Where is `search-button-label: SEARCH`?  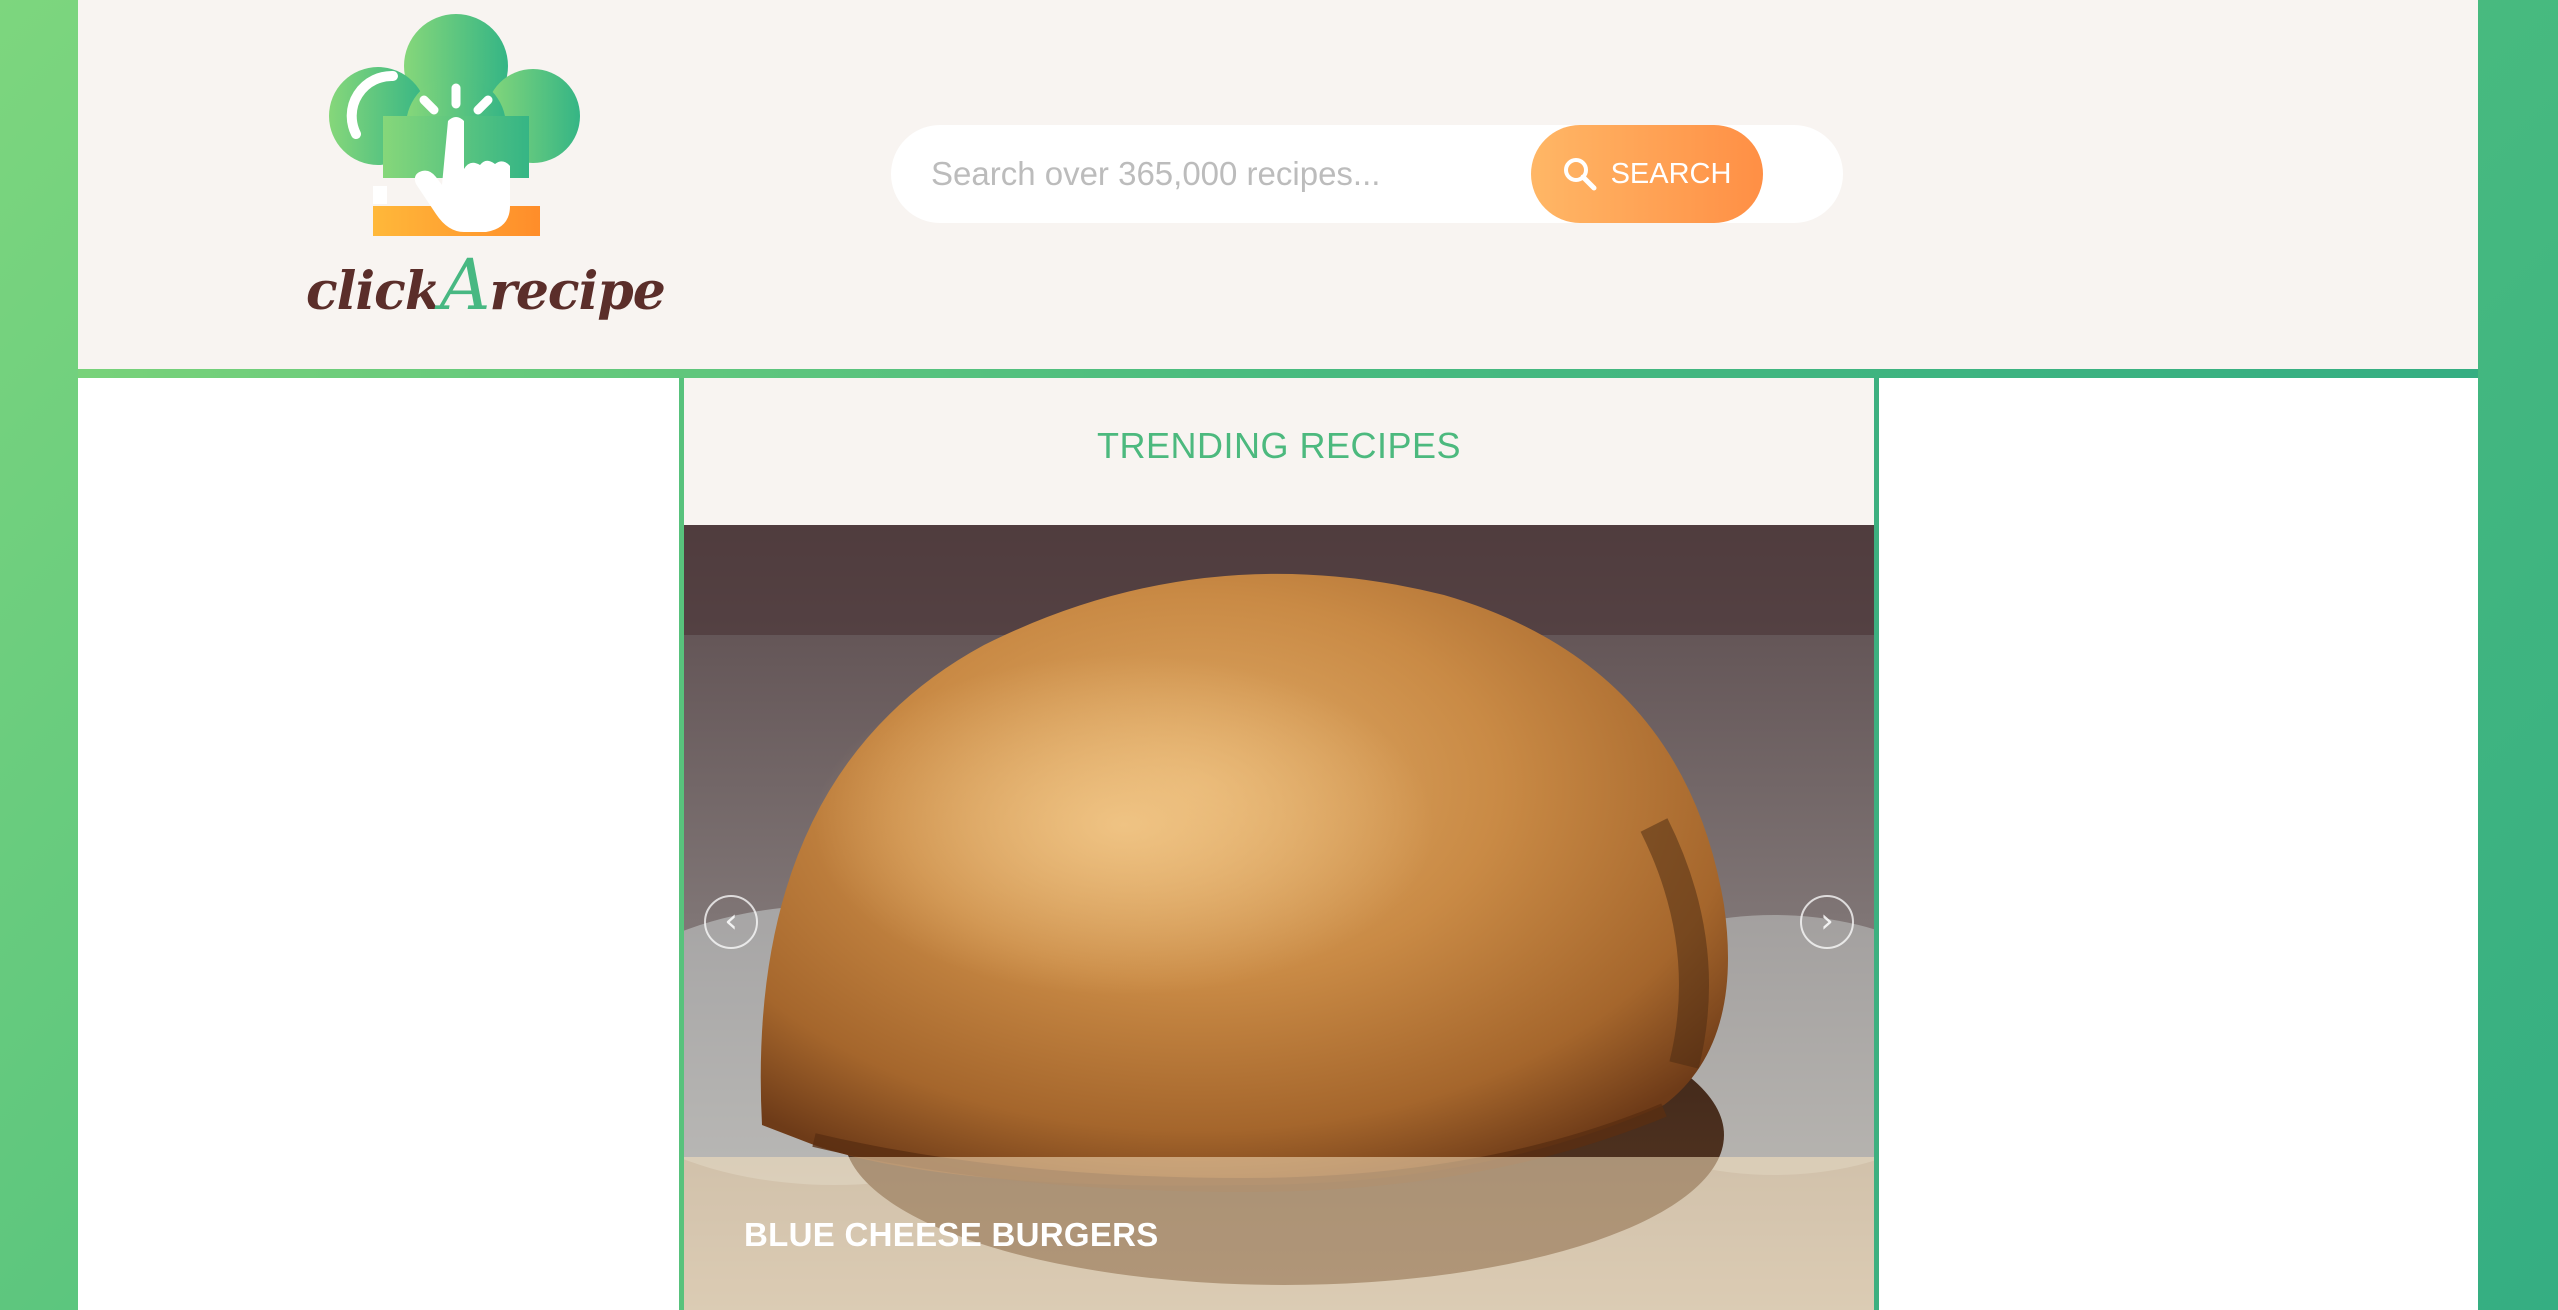
search-button-label: SEARCH is located at coordinates (1671, 173).